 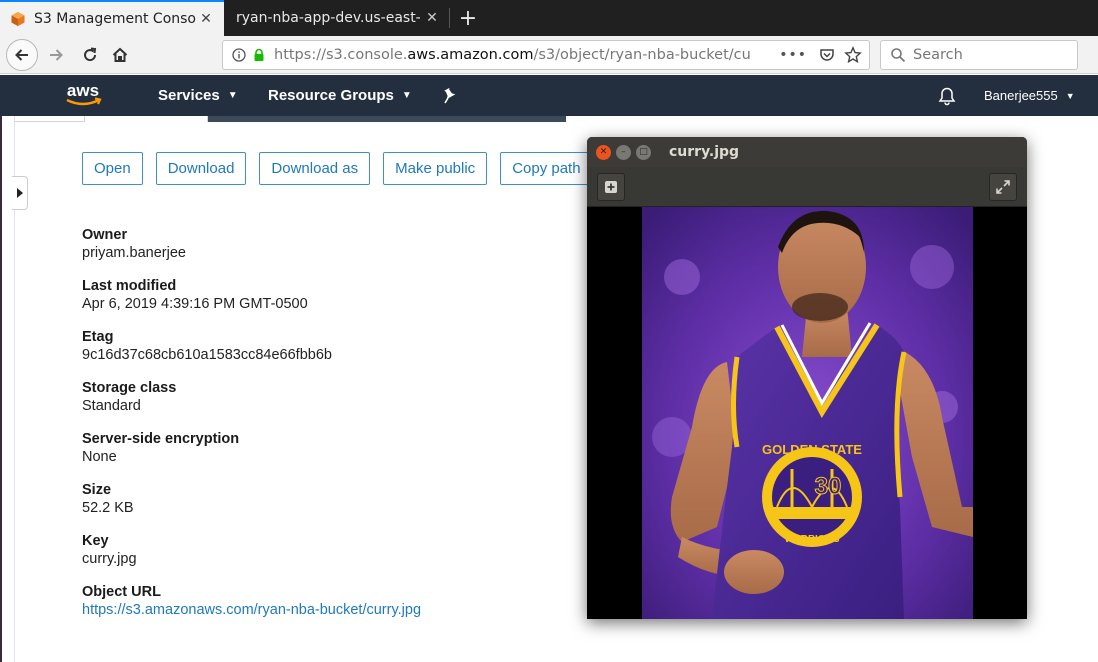 What do you see at coordinates (643, 152) in the screenshot?
I see `maximize-window-icon: □` at bounding box center [643, 152].